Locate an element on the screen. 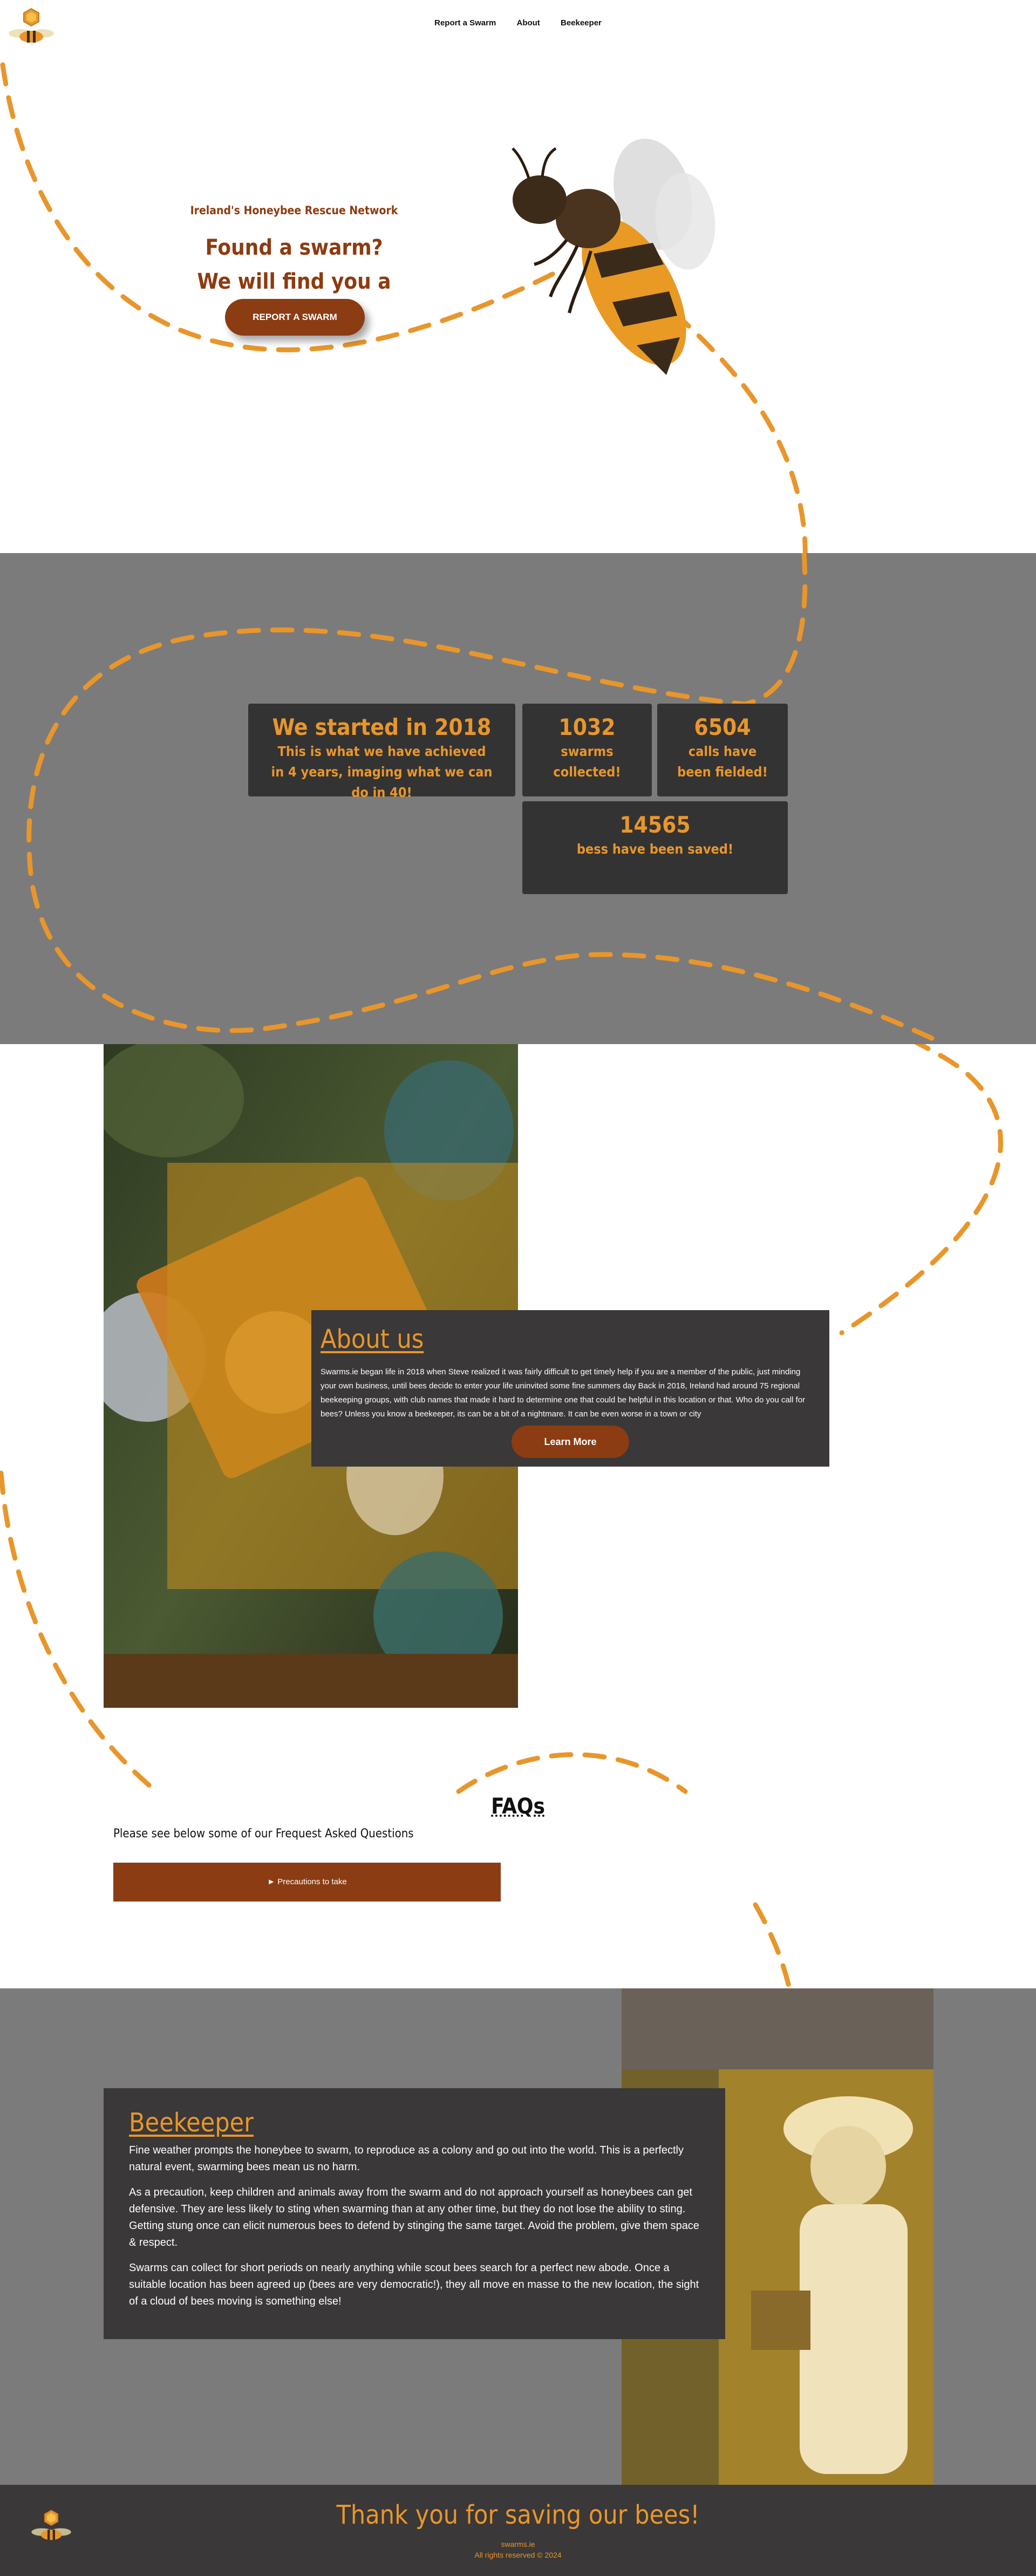 The image size is (1036, 2576). stat-card-swarms: 1032 swarms collected! is located at coordinates (587, 750).